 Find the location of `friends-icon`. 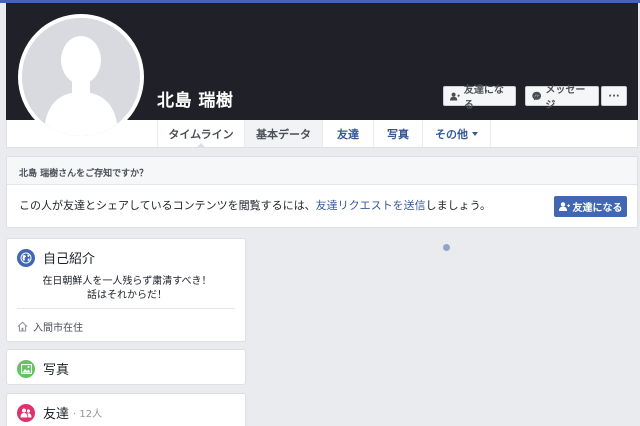

friends-icon is located at coordinates (26, 412).